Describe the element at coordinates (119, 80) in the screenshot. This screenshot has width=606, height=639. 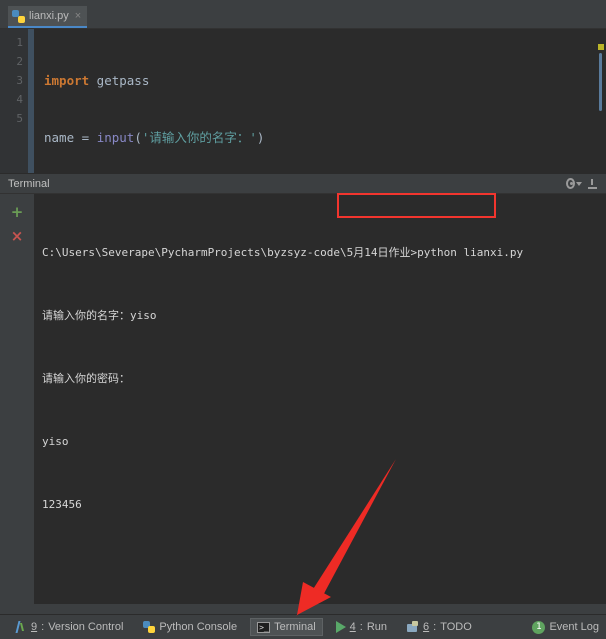
I see `module-getpass: getpass` at that location.